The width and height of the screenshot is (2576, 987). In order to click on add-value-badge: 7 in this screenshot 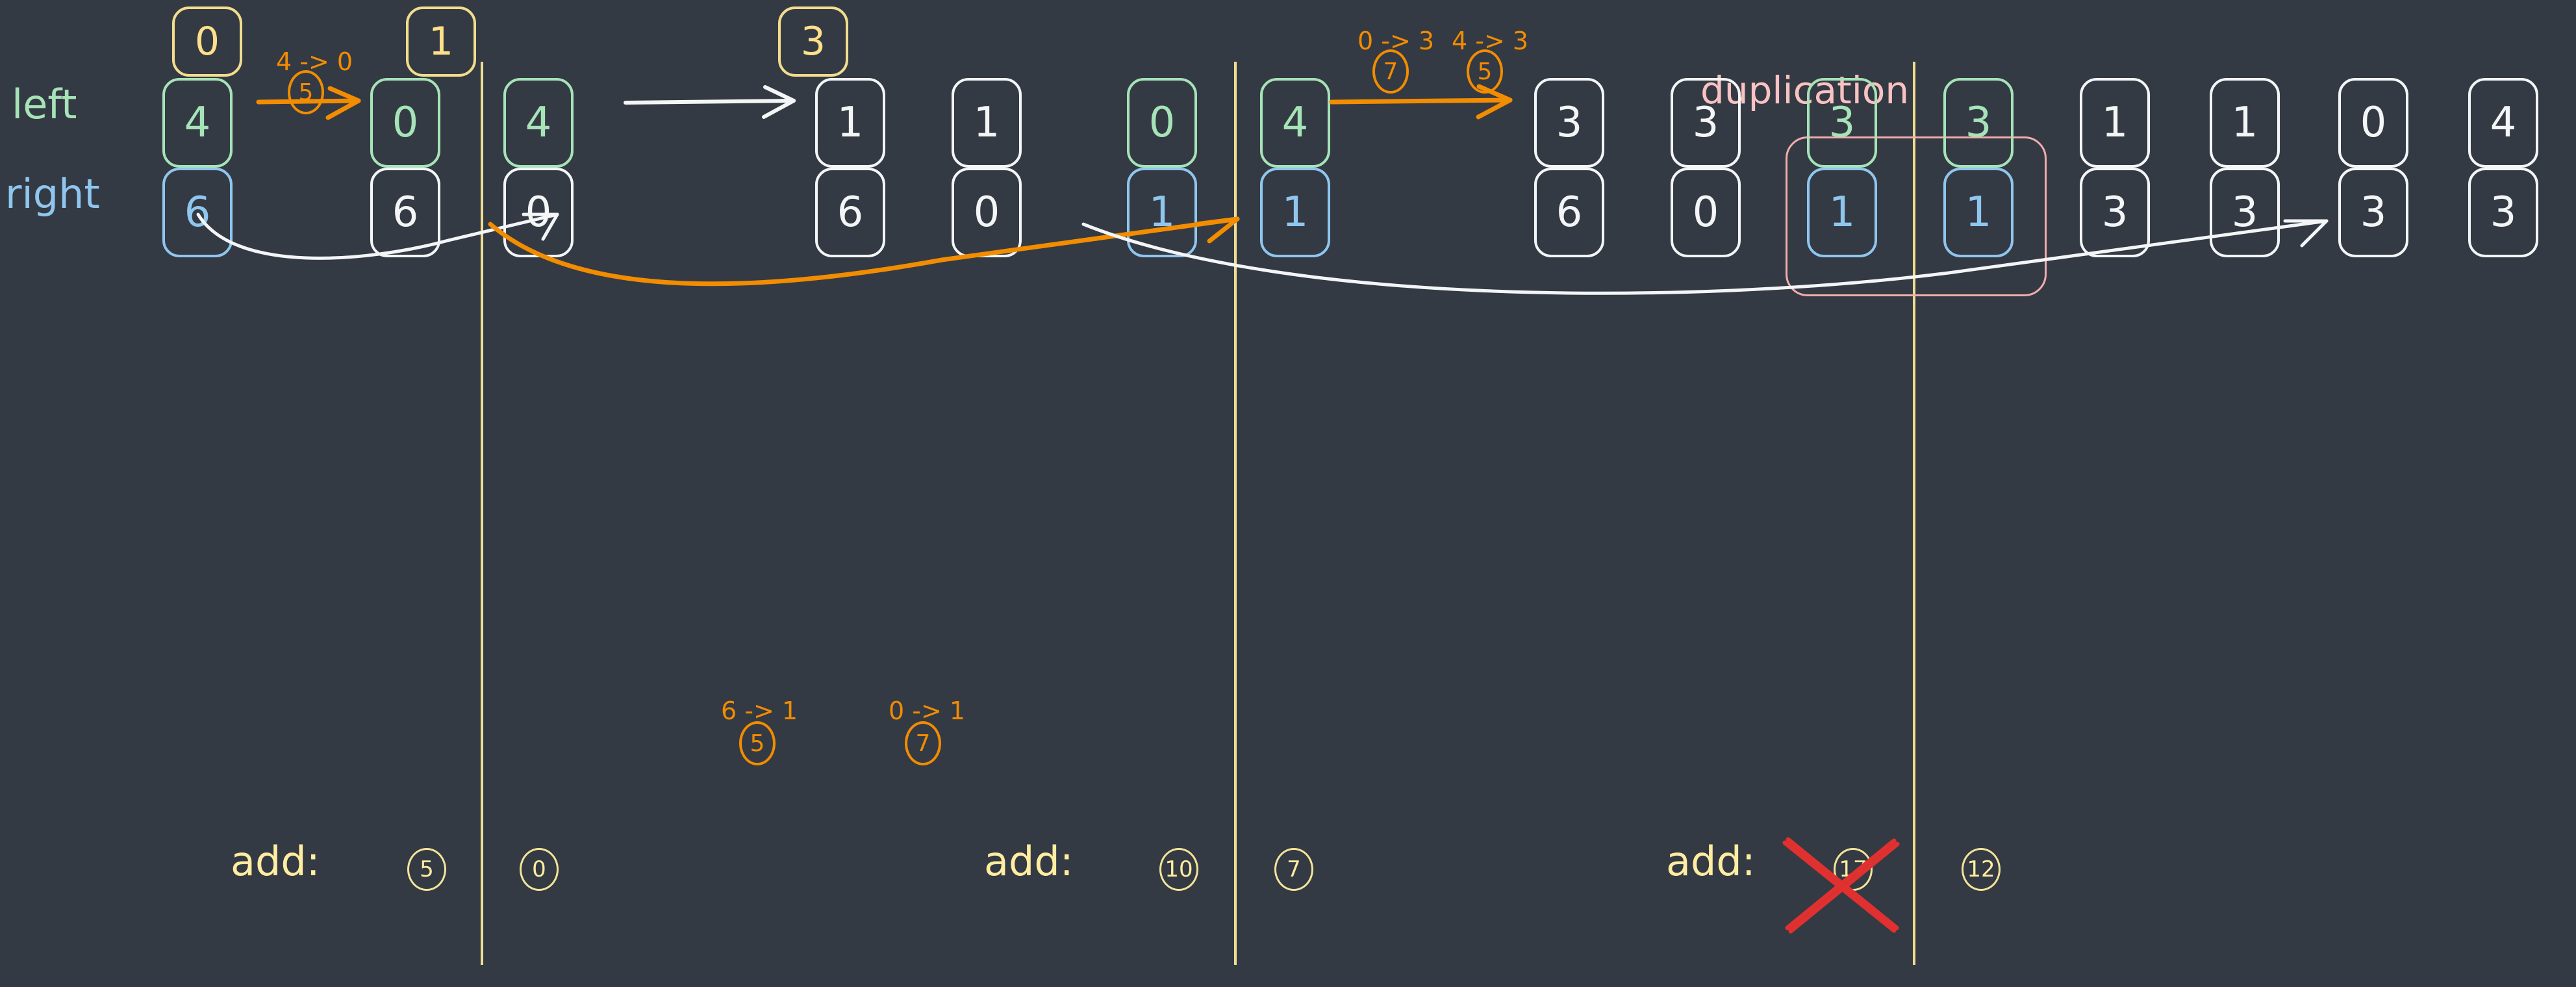, I will do `click(1293, 869)`.